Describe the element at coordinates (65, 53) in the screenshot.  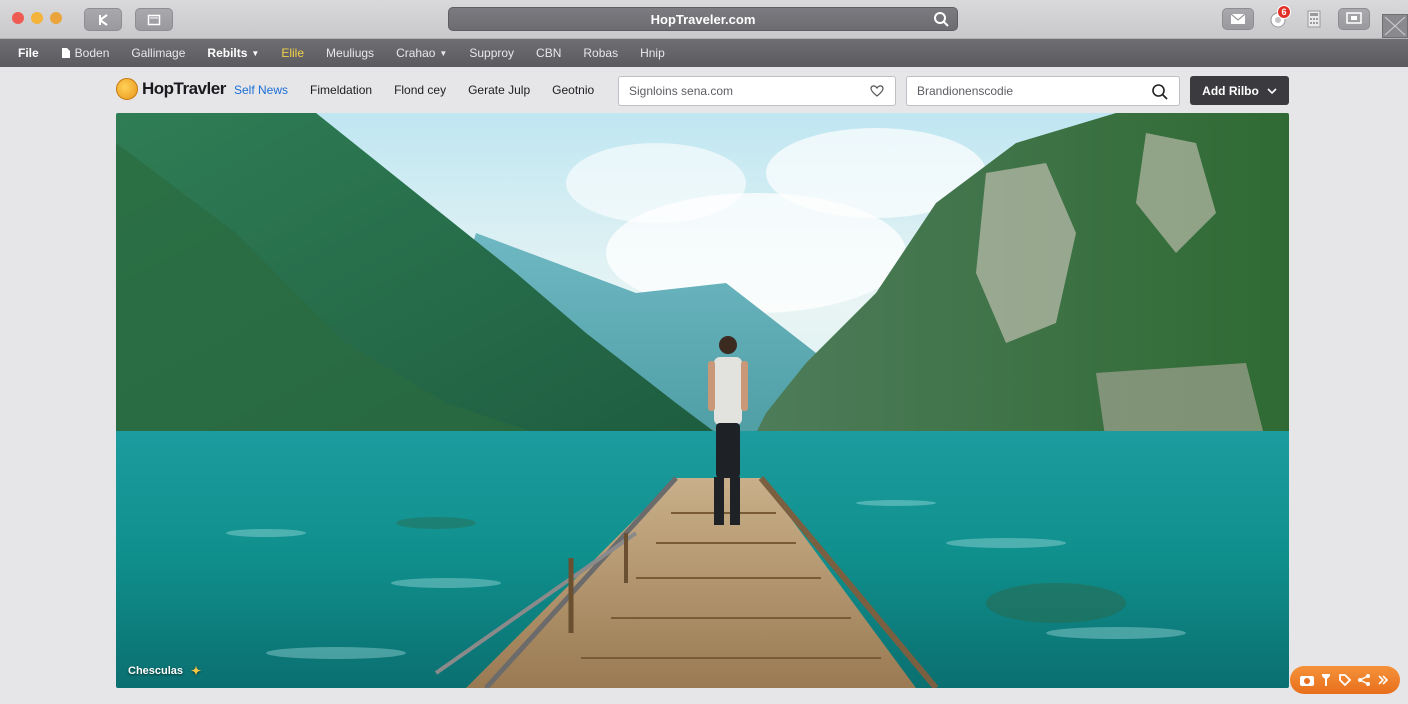
I see `file-icon` at that location.